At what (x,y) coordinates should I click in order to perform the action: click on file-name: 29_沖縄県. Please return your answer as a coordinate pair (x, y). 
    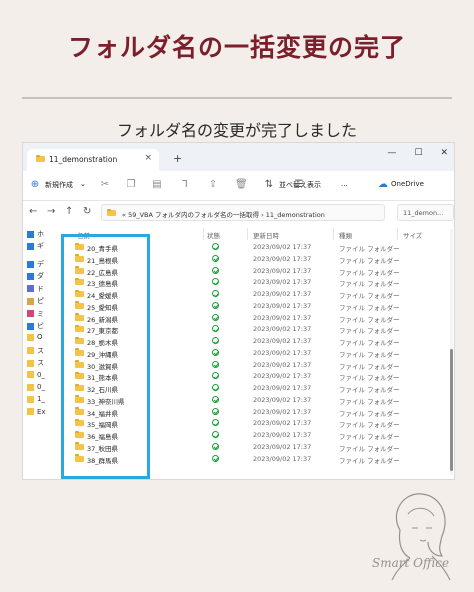
    Looking at the image, I should click on (103, 354).